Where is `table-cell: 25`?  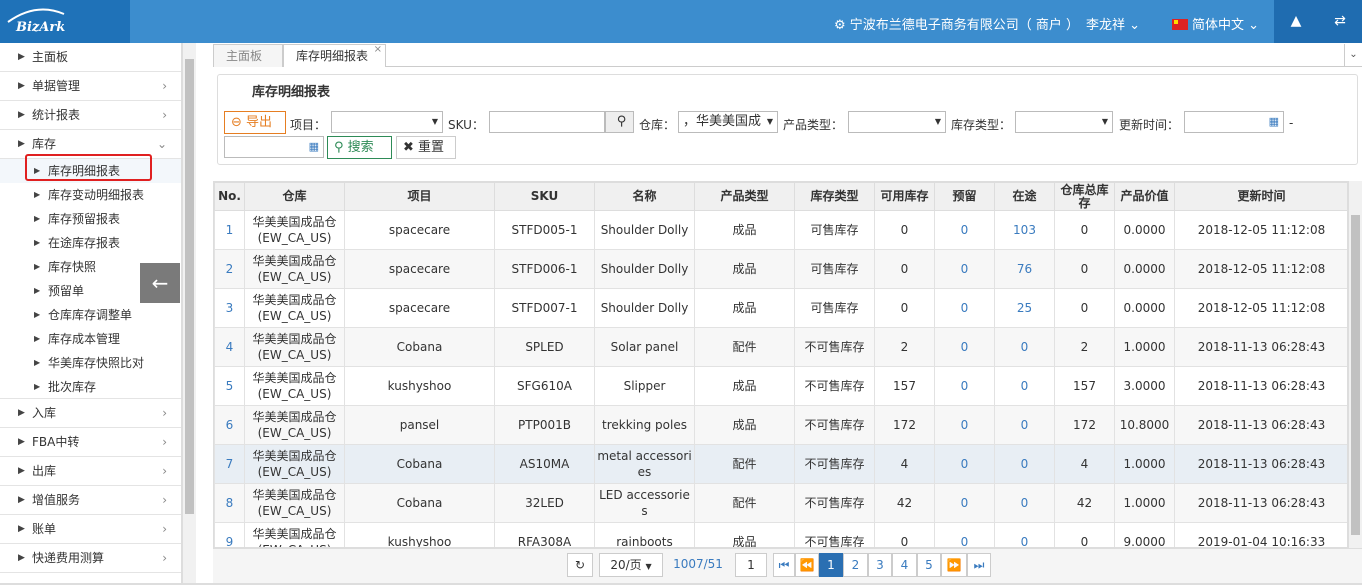 table-cell: 25 is located at coordinates (1024, 308).